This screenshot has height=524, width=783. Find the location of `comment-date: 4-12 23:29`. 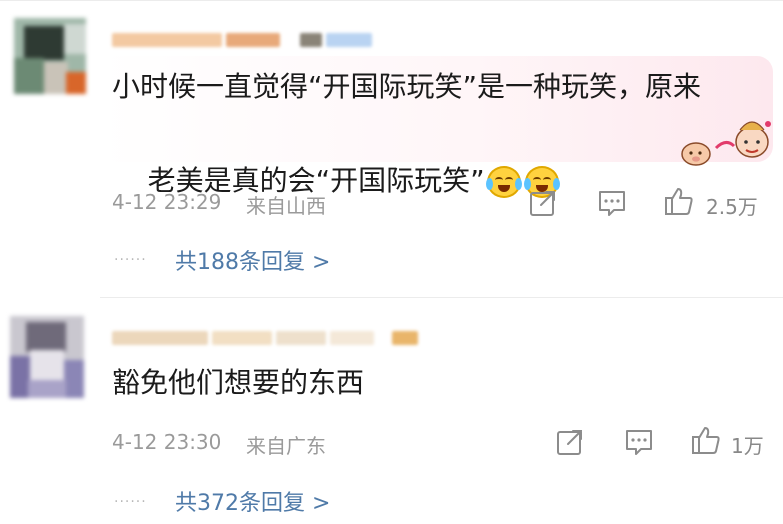

comment-date: 4-12 23:29 is located at coordinates (167, 202).